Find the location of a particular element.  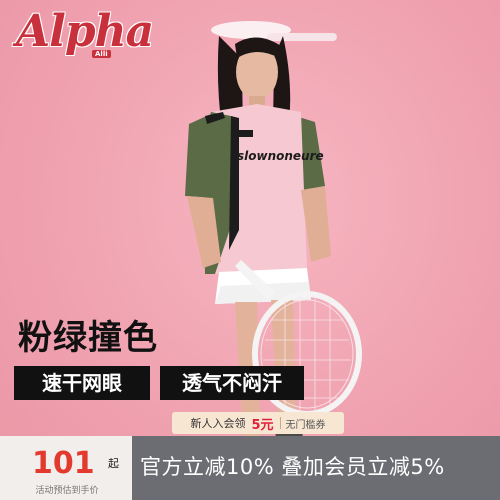

feature-tag-breathable: 透气不闷汗 is located at coordinates (232, 383).